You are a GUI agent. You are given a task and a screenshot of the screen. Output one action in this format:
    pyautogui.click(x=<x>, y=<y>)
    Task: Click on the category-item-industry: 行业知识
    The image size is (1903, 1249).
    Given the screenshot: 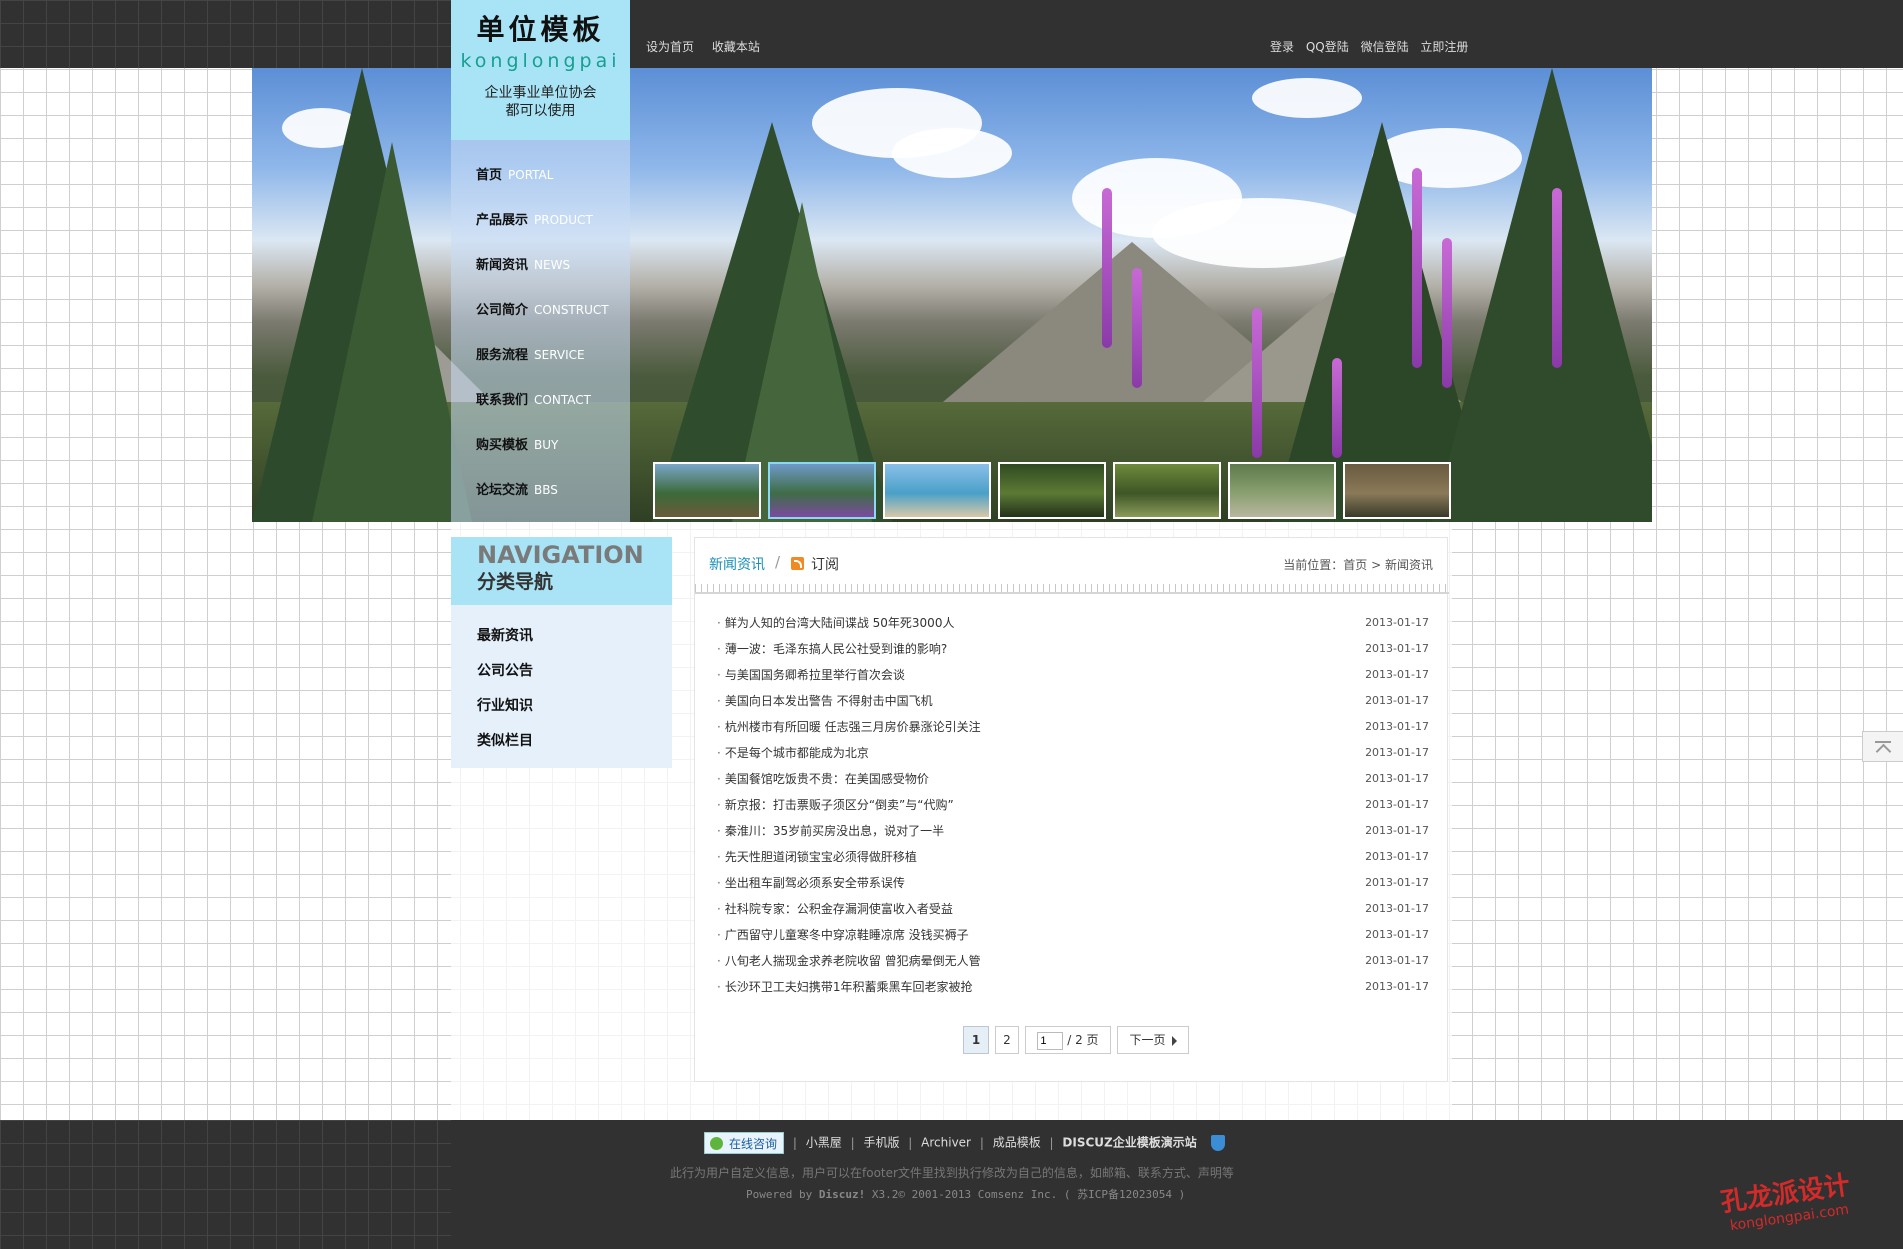 What is the action you would take?
    pyautogui.click(x=561, y=706)
    